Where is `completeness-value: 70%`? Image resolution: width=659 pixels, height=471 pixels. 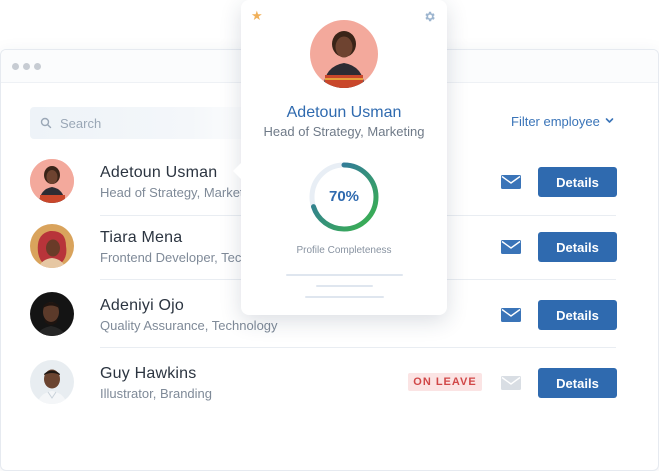
completeness-value: 70% is located at coordinates (344, 196).